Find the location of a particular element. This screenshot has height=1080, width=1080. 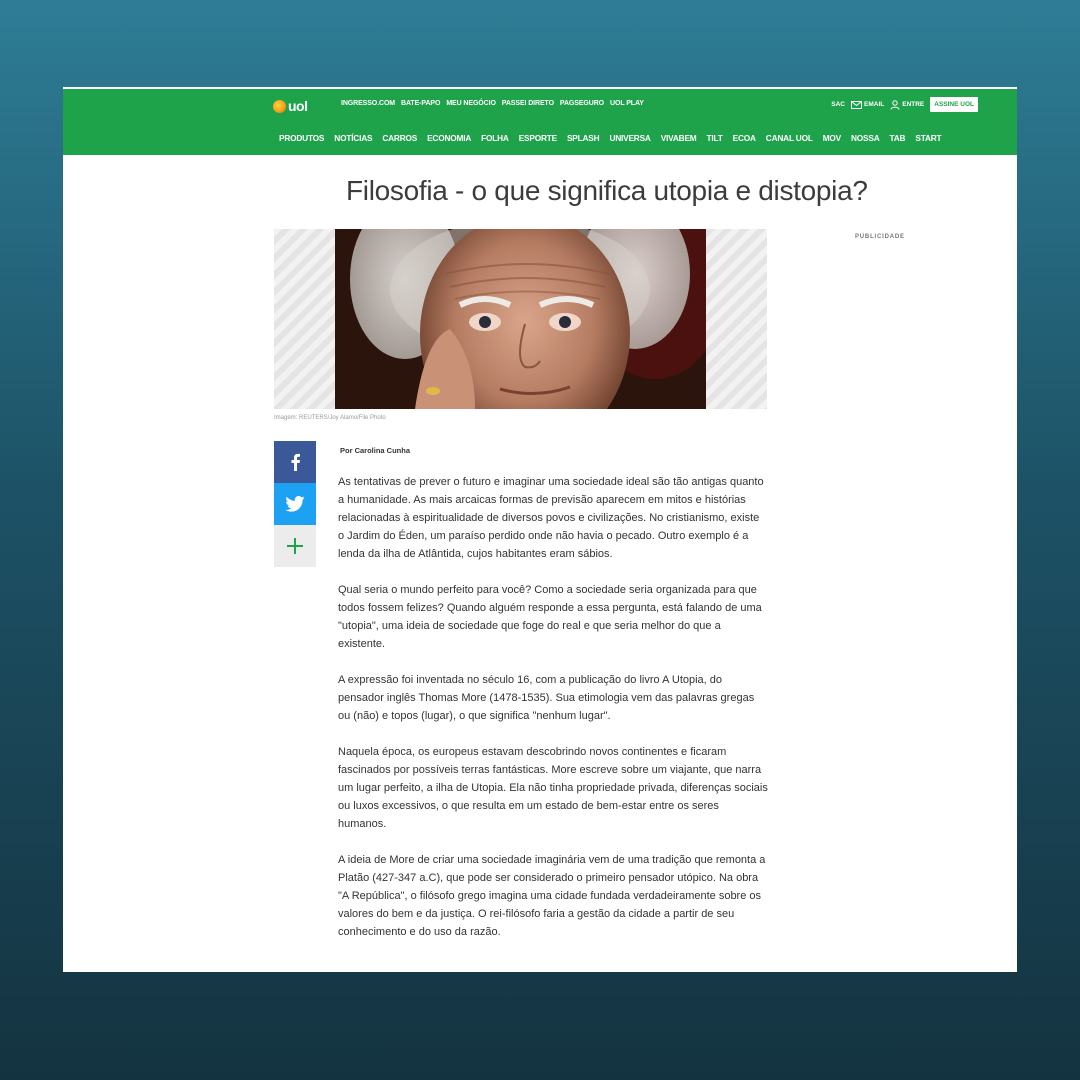

share-facebook-button is located at coordinates (295, 462).